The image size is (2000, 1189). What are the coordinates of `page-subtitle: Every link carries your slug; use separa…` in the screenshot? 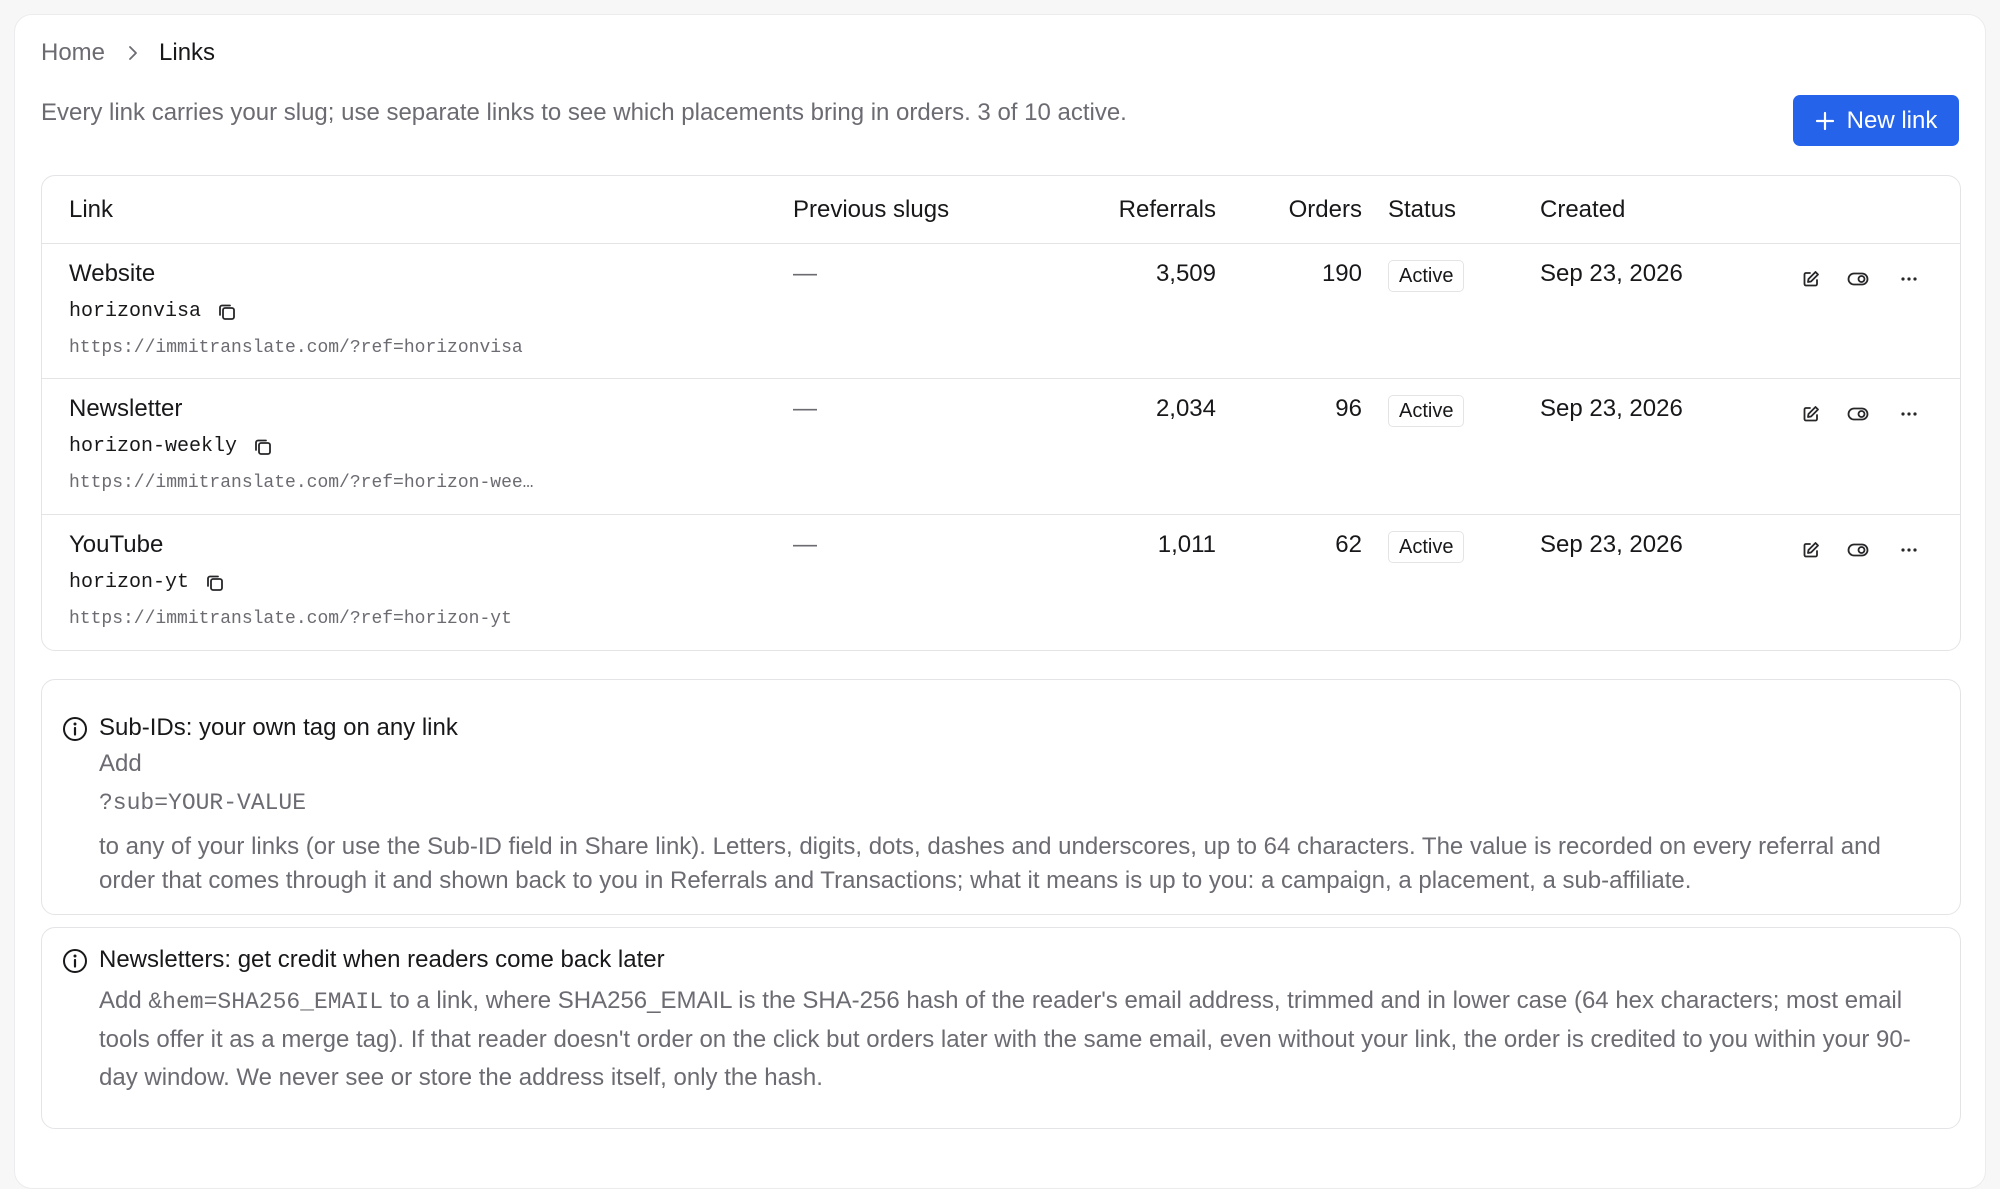 It's located at (584, 112).